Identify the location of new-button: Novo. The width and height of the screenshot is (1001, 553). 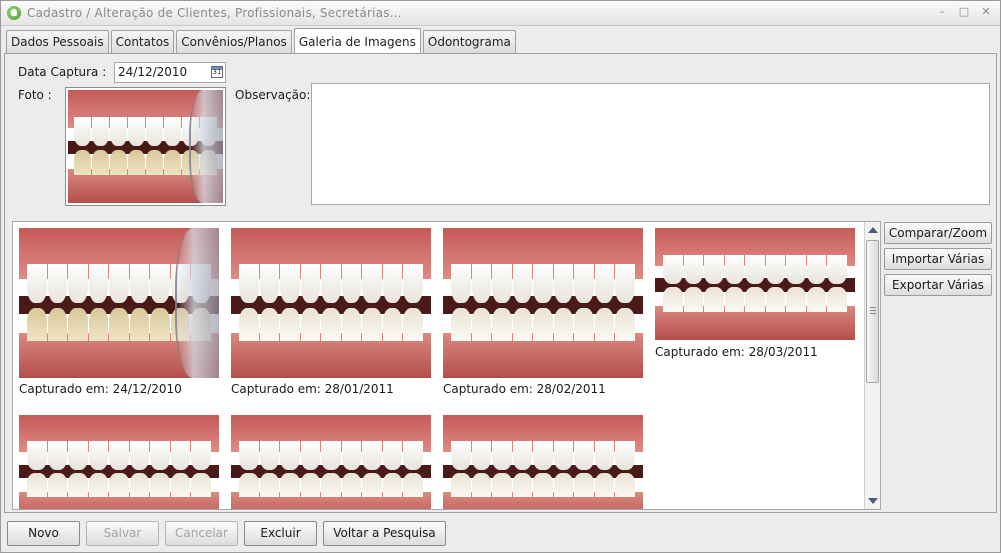
(43, 533).